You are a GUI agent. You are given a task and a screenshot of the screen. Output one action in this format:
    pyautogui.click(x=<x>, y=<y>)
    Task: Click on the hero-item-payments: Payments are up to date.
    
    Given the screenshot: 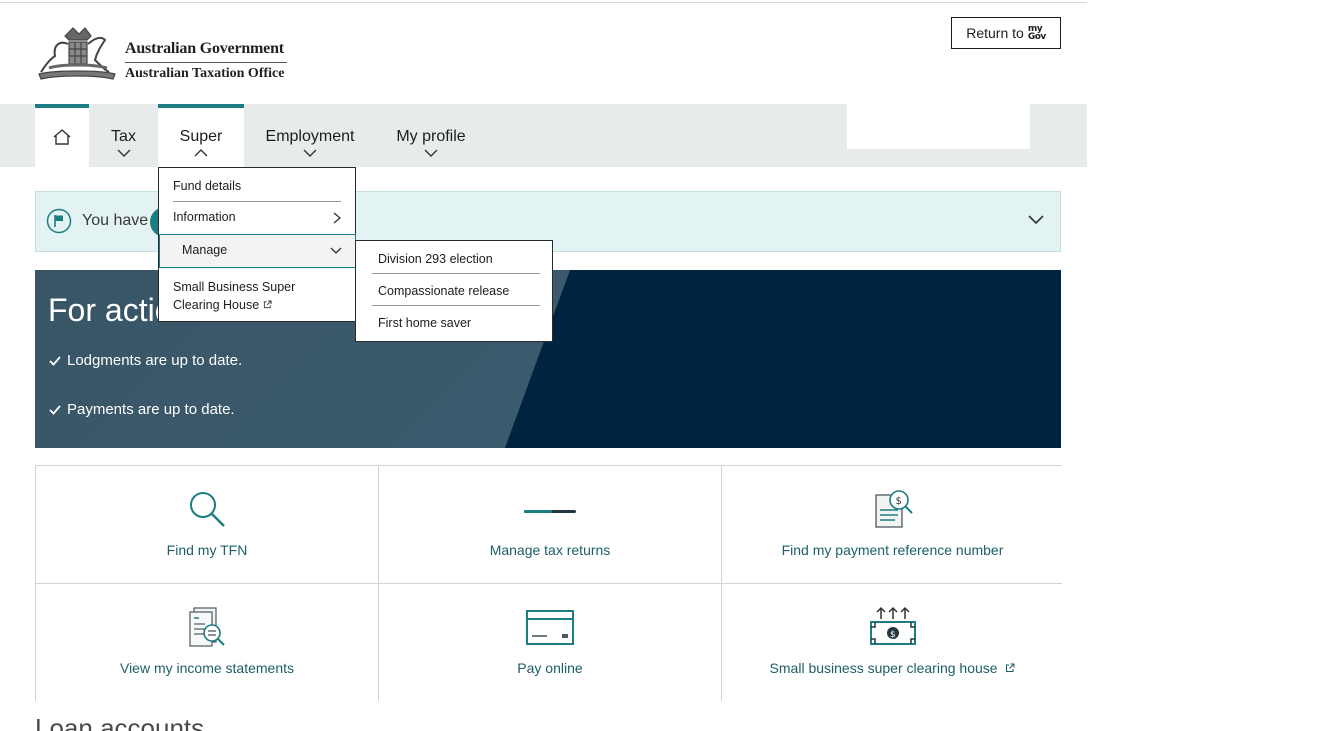 What is the action you would take?
    pyautogui.click(x=142, y=409)
    